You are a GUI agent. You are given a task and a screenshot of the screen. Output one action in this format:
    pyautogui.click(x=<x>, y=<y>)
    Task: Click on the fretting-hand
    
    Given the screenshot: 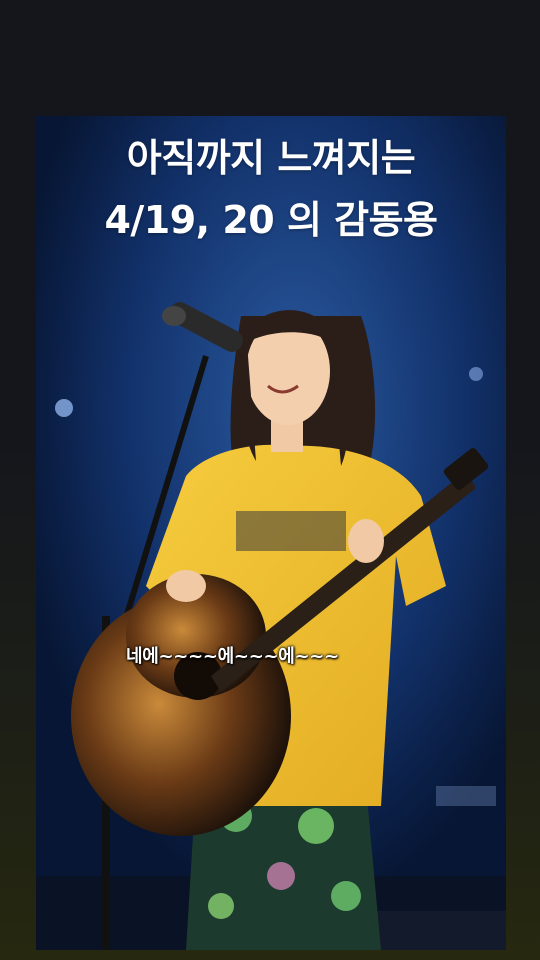 What is the action you would take?
    pyautogui.click(x=366, y=541)
    